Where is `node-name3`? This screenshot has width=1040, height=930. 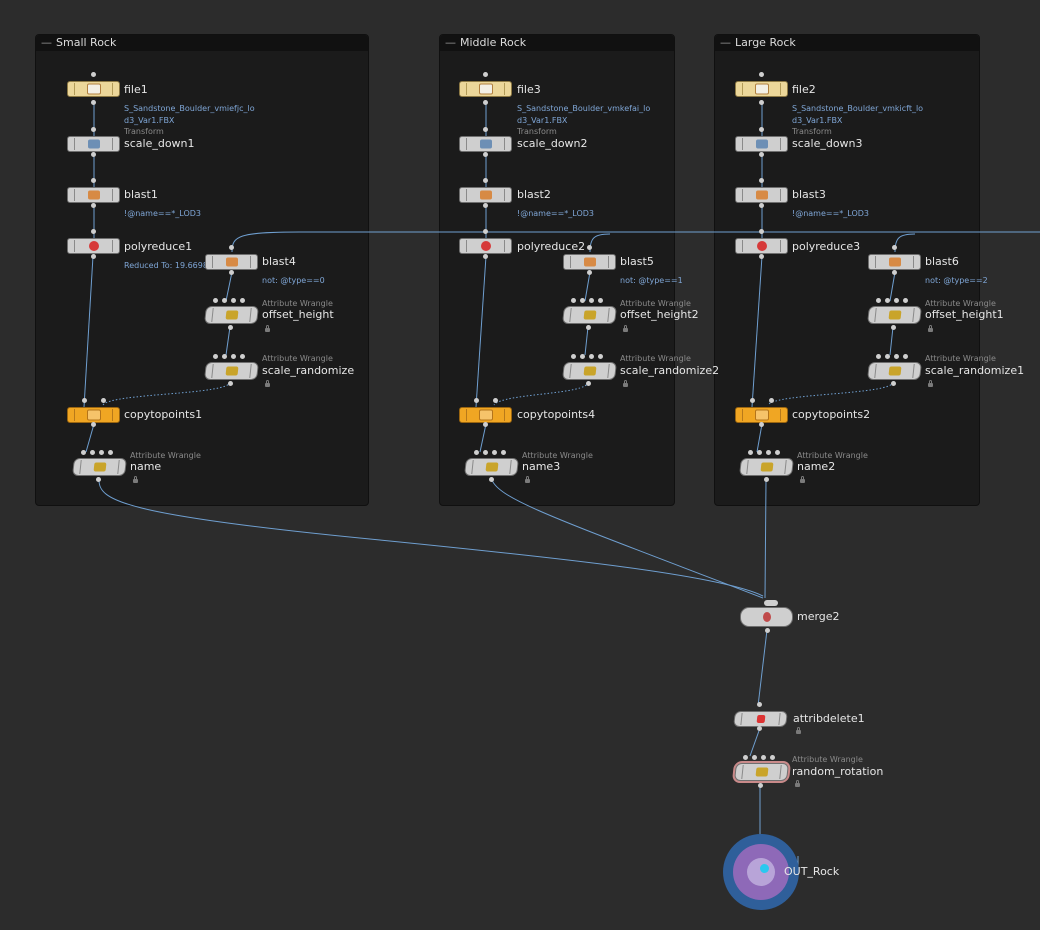 node-name3 is located at coordinates (491, 467).